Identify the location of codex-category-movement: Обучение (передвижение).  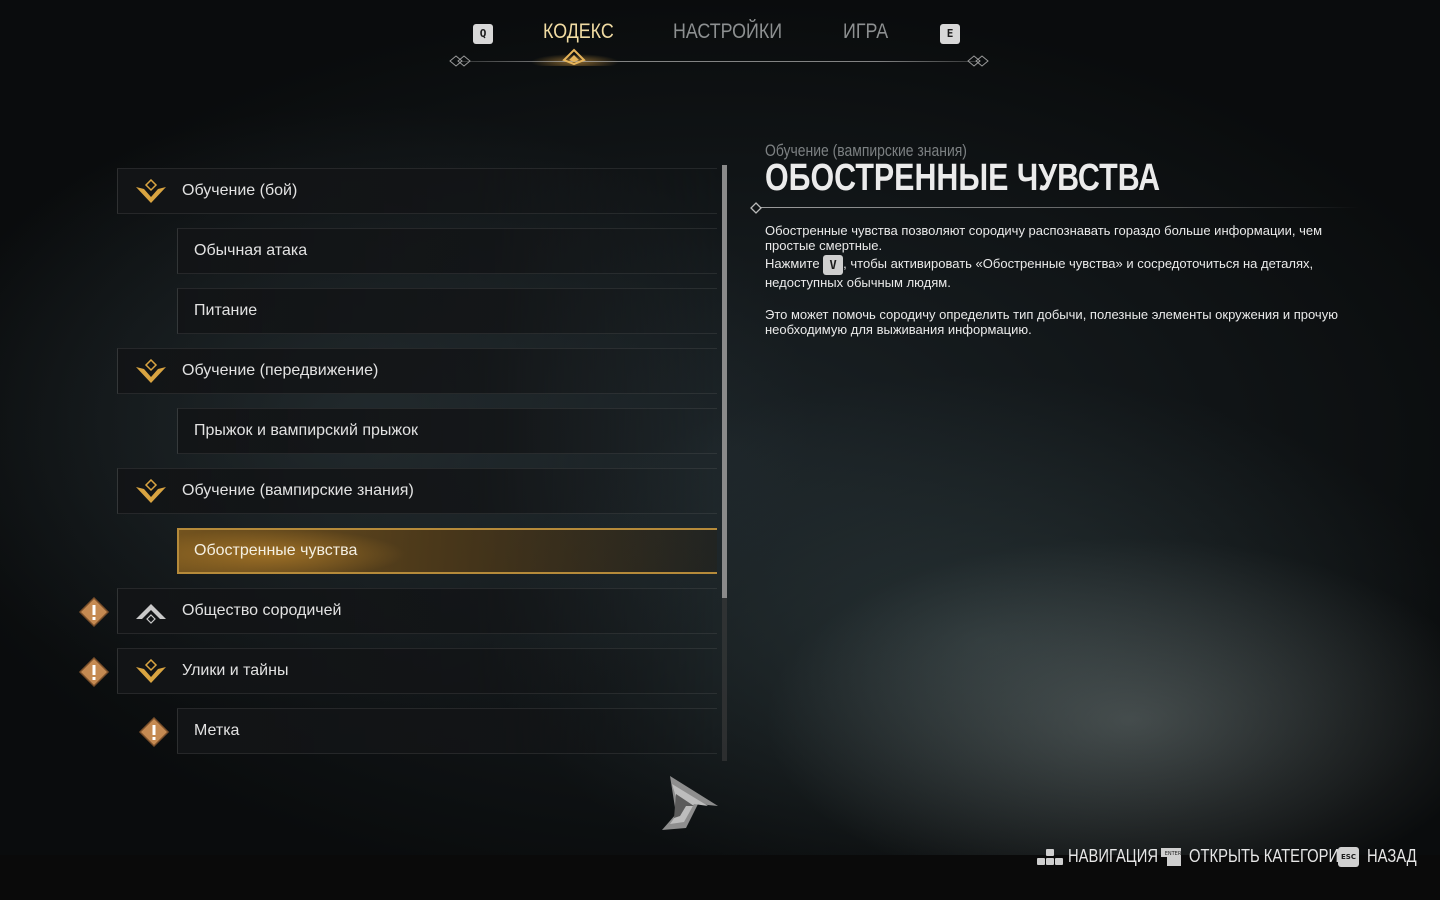
(417, 371).